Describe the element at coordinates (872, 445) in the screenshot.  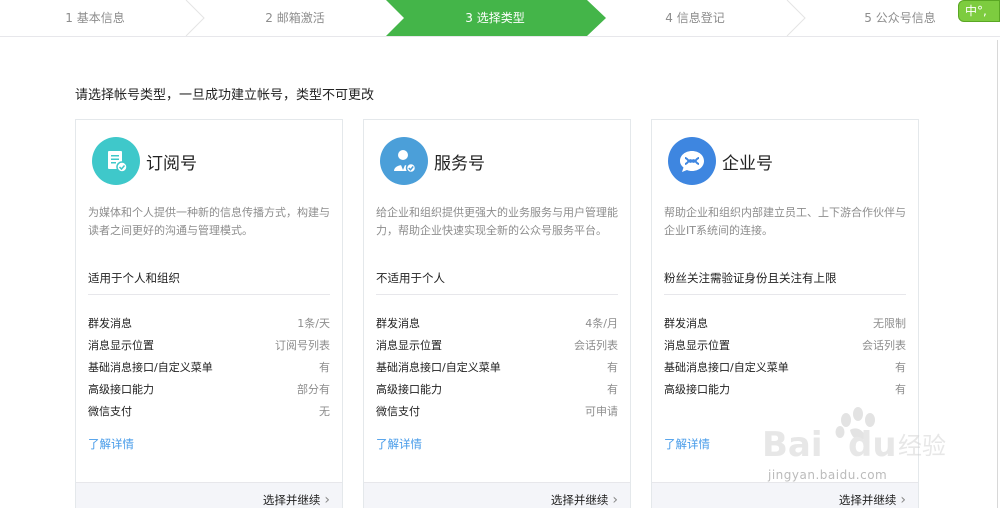
I see `watermark-brand-suffix: du` at that location.